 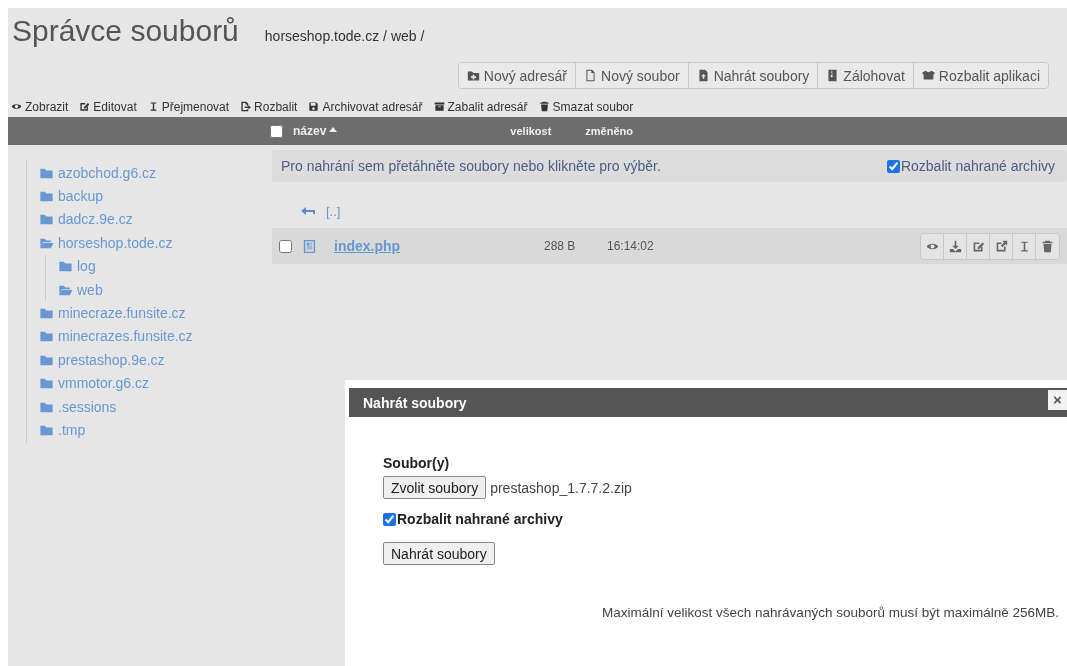 What do you see at coordinates (95, 219) in the screenshot?
I see `folder-name: dadcz.9e.cz` at bounding box center [95, 219].